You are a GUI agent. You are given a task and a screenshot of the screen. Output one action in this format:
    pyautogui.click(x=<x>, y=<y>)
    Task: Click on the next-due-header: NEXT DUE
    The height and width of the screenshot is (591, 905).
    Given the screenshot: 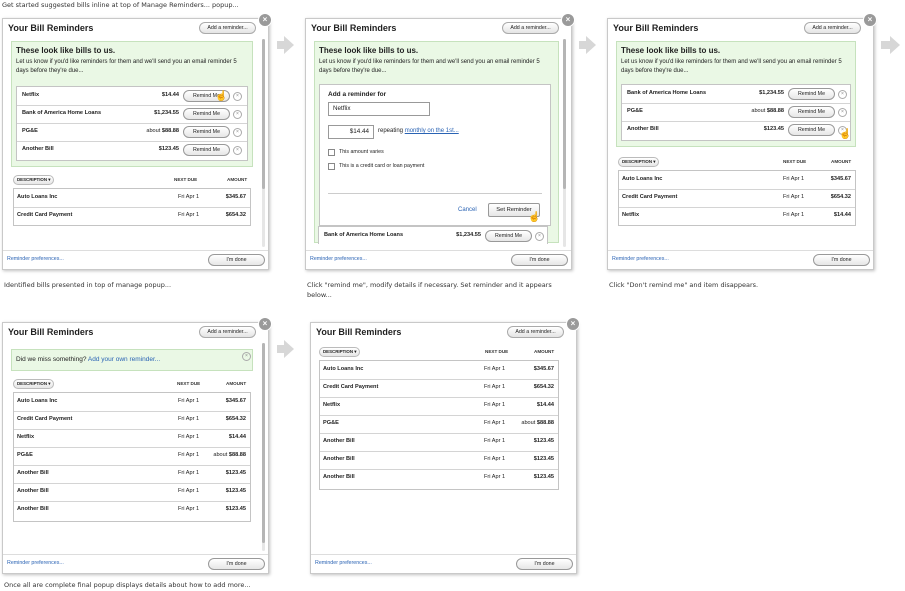 What is the action you would take?
    pyautogui.click(x=795, y=161)
    